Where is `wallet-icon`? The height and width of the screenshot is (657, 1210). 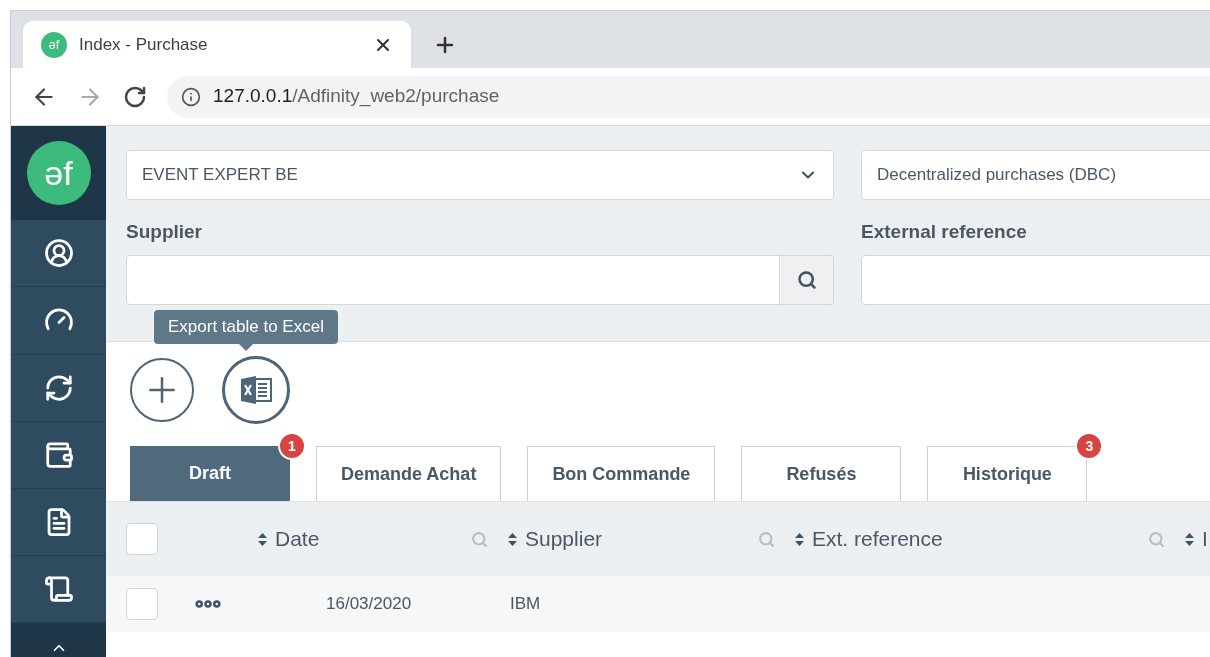 wallet-icon is located at coordinates (58, 454).